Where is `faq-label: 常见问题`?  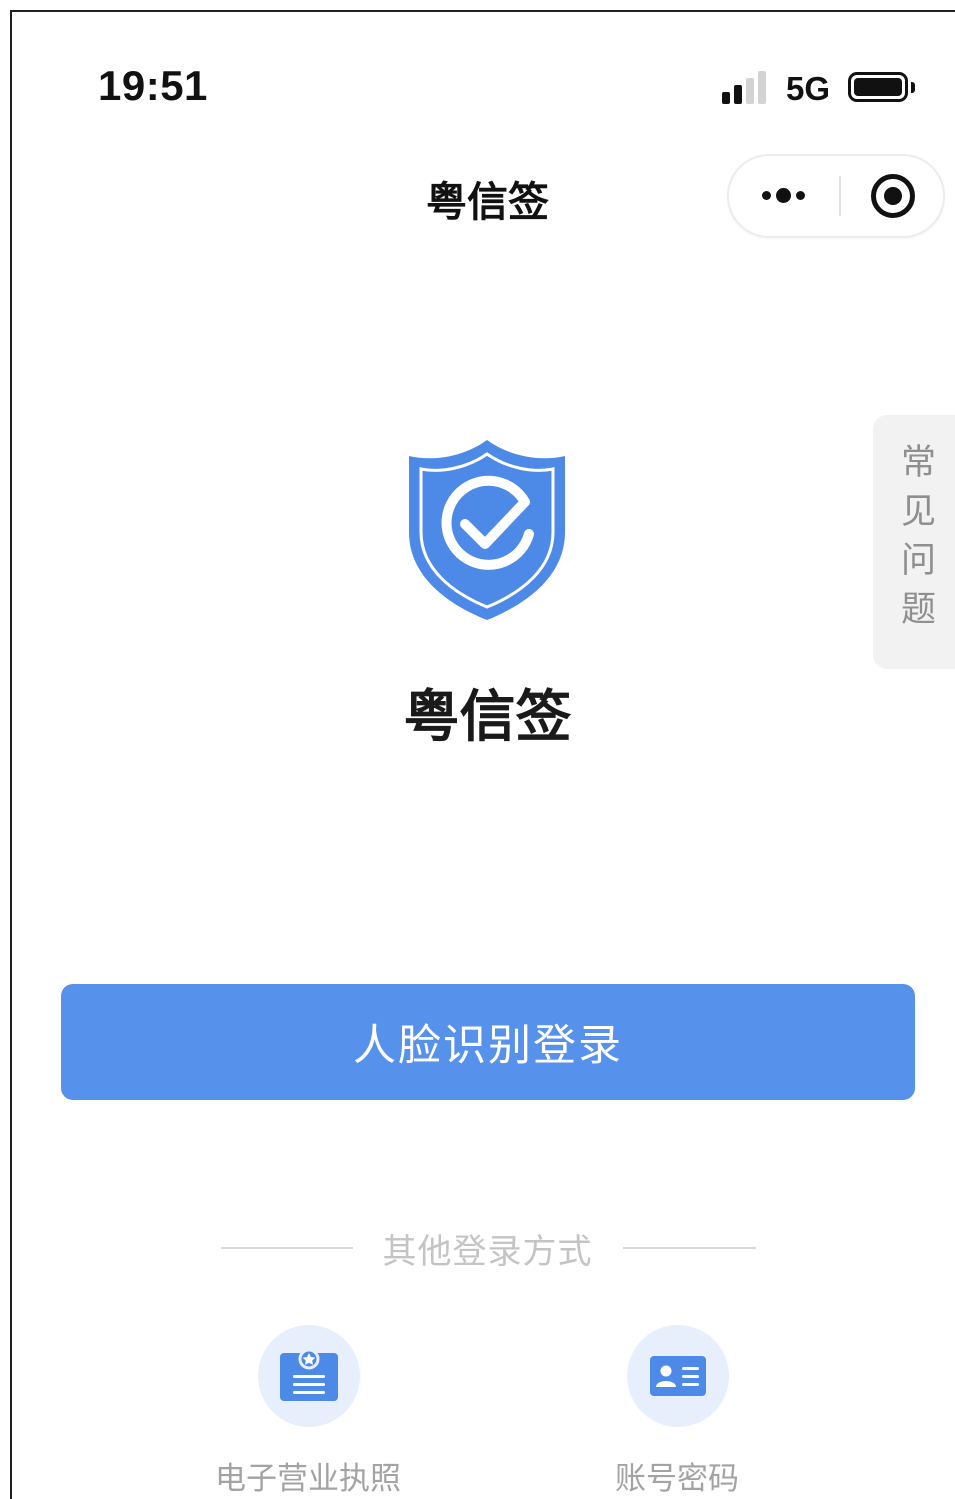 faq-label: 常见问题 is located at coordinates (915, 541).